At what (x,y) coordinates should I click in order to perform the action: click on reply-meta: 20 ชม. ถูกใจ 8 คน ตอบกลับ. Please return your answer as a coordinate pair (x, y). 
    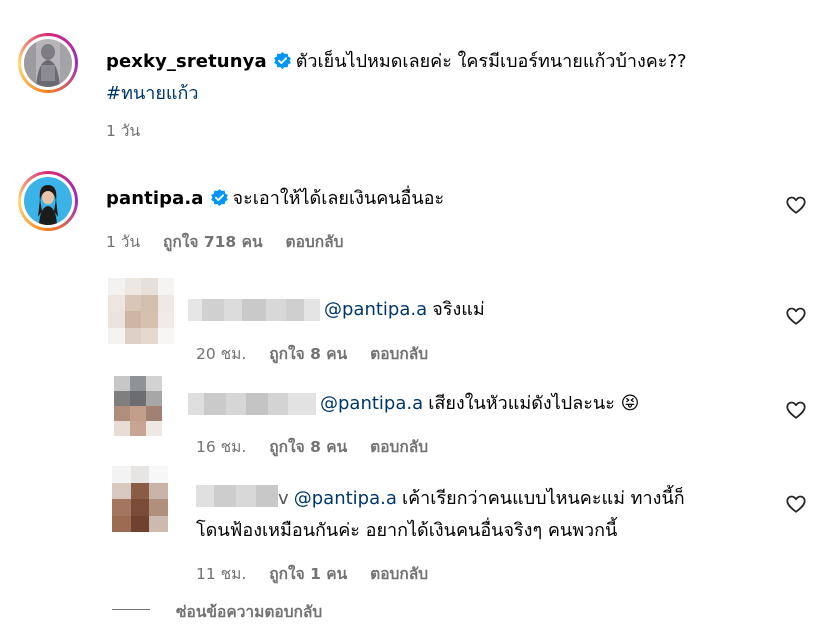
    Looking at the image, I should click on (321, 353).